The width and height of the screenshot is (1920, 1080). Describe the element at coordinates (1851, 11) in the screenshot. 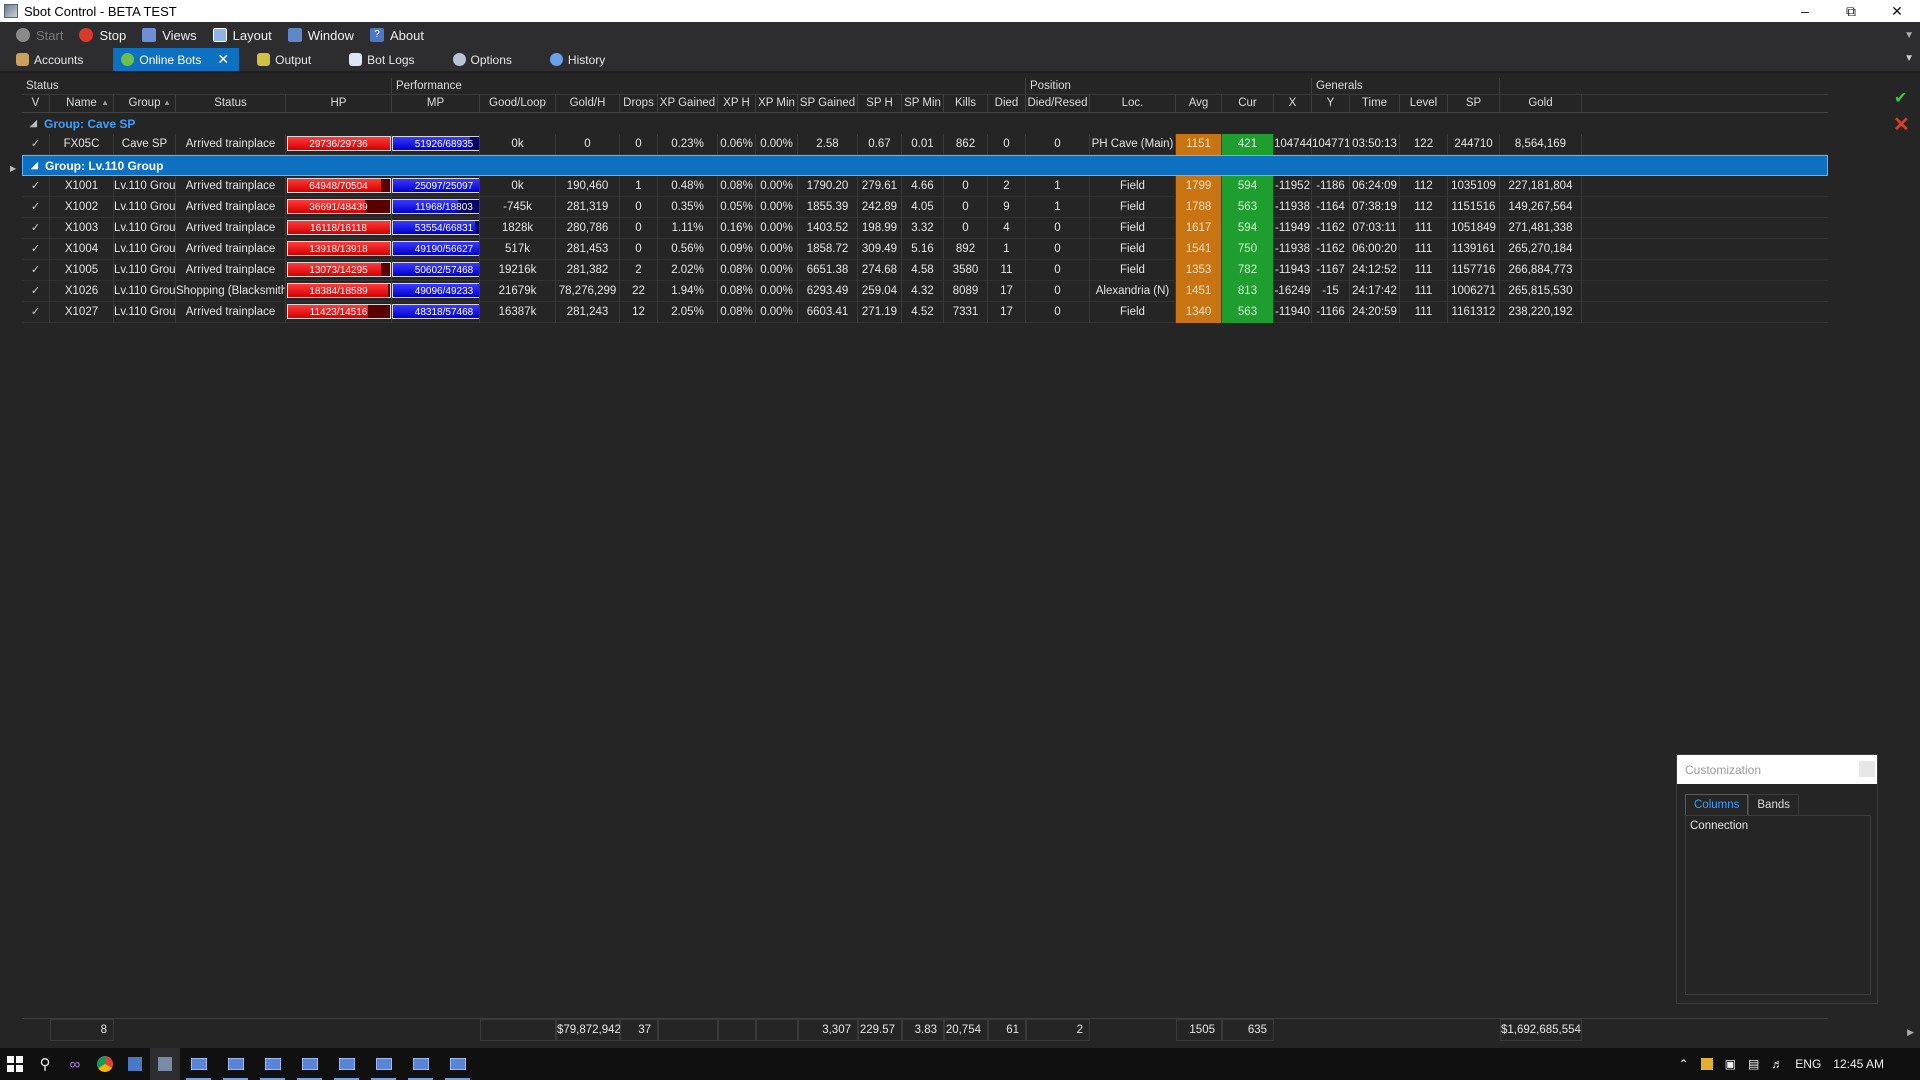

I see `restore-button: ⧉` at that location.